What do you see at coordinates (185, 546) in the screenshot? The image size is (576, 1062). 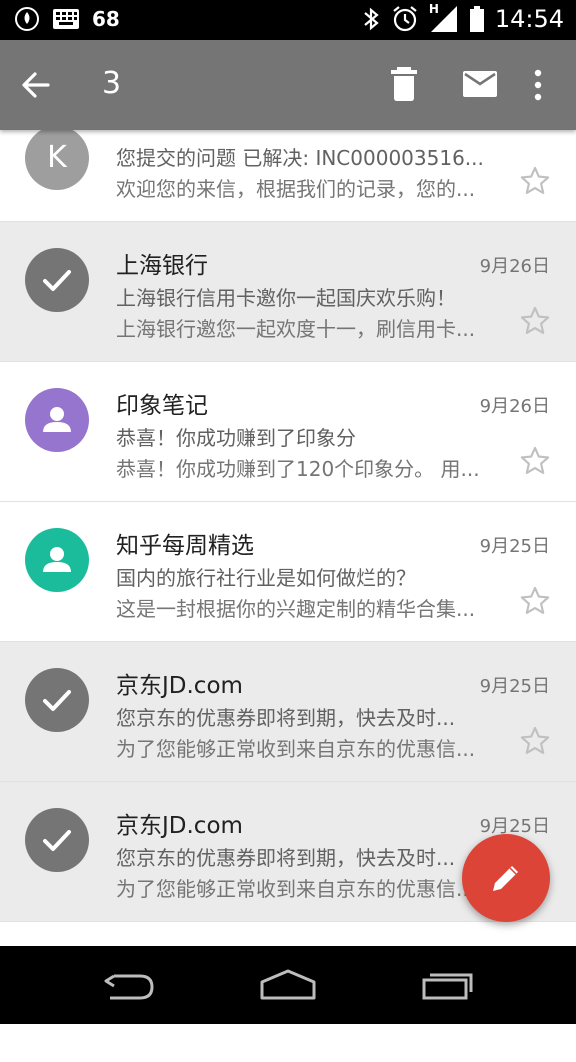 I see `email-sender: 知乎每周精选` at bounding box center [185, 546].